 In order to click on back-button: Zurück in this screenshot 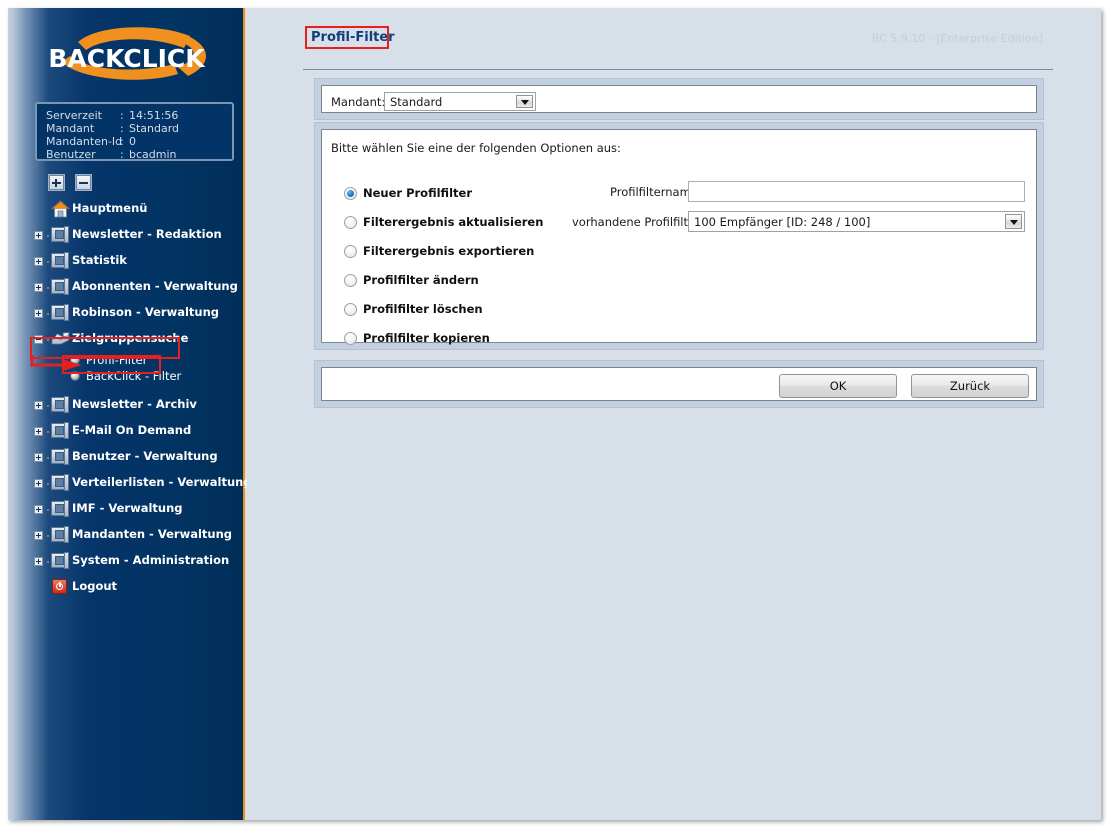, I will do `click(970, 386)`.